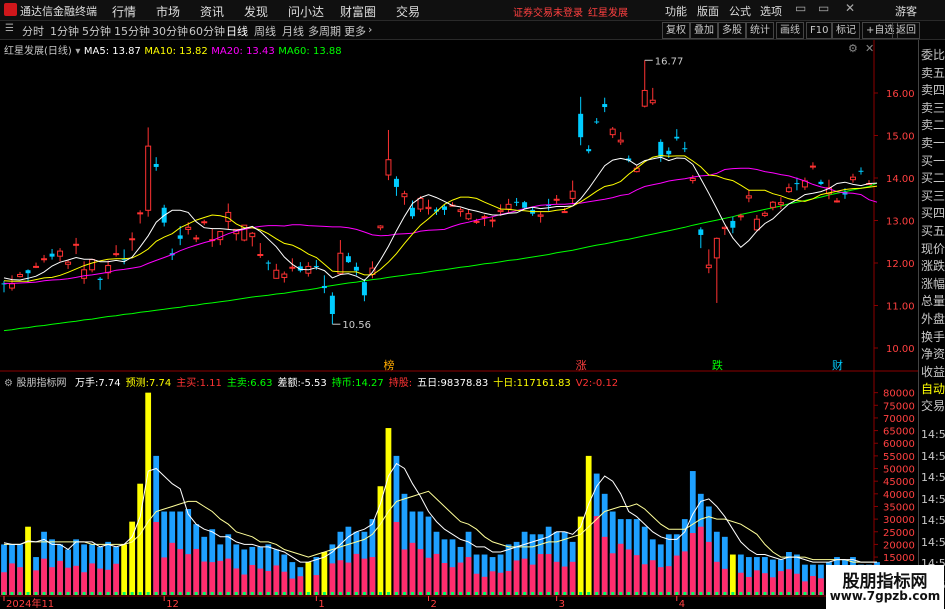  Describe the element at coordinates (837, 365) in the screenshot. I see `event-marker-3: 财` at that location.